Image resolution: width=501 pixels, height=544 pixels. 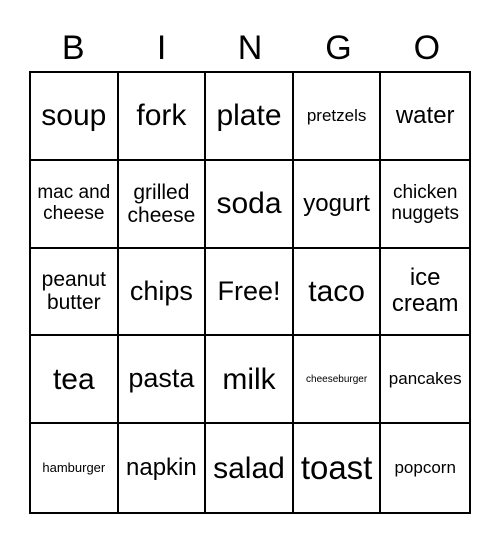 I want to click on bingo-cell: peanut butter, so click(x=75, y=292).